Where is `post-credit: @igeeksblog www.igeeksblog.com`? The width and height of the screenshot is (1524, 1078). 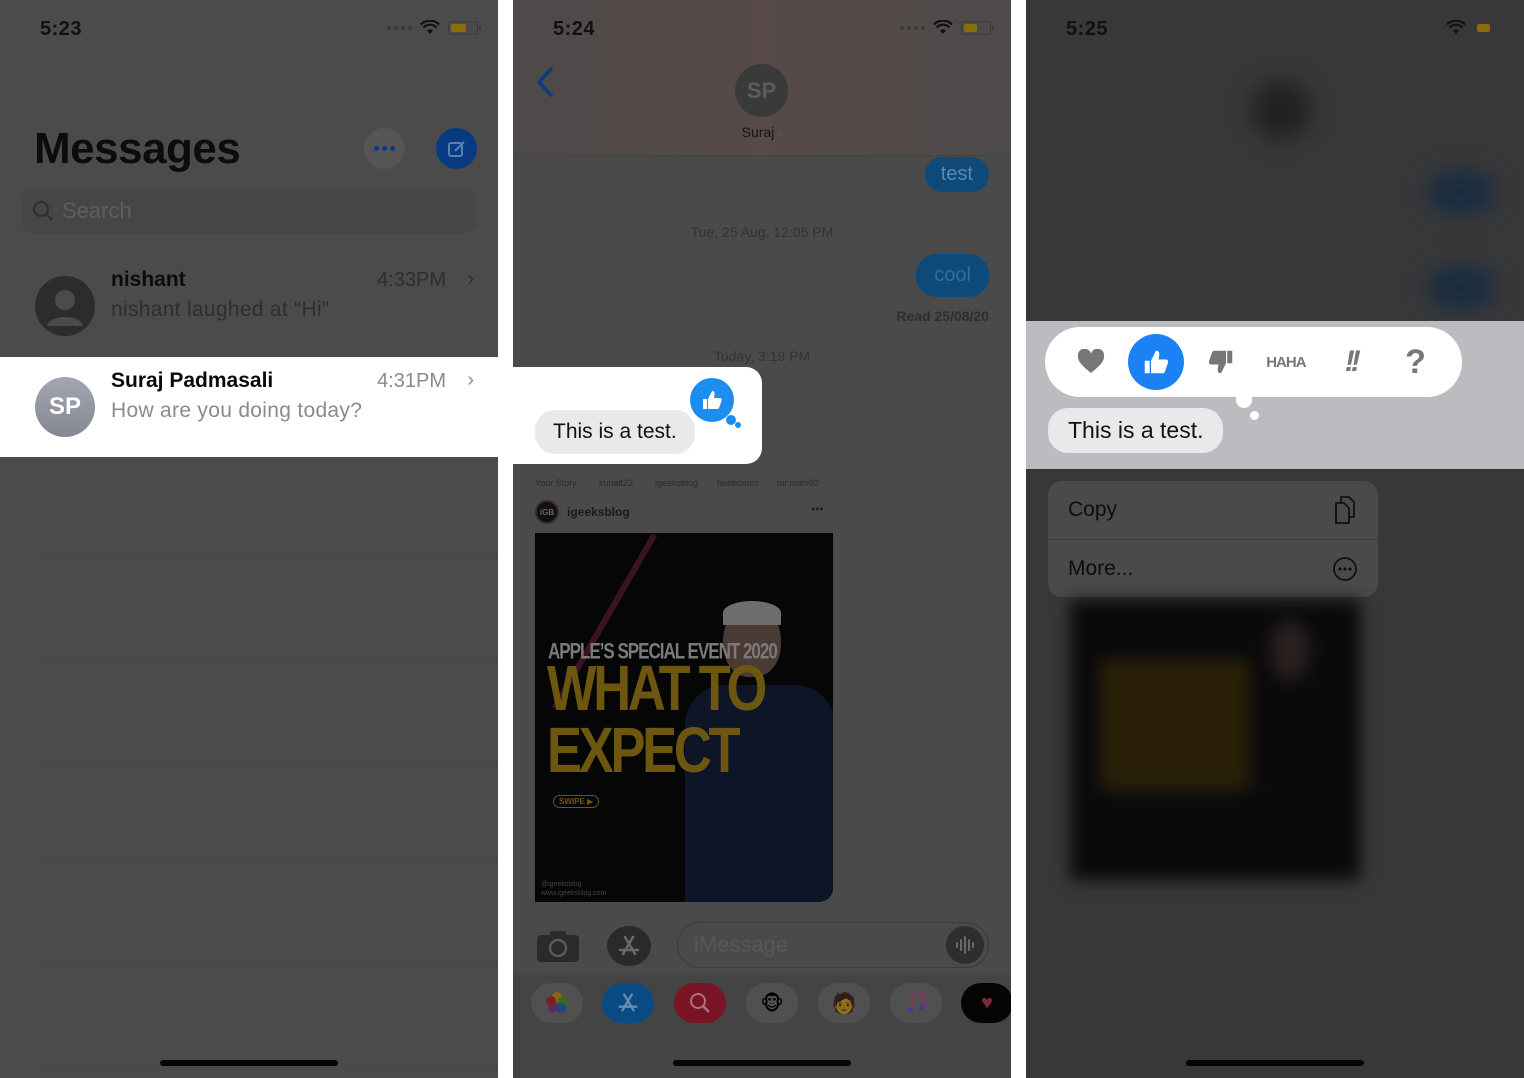
post-credit: @igeeksblog www.igeeksblog.com is located at coordinates (574, 889).